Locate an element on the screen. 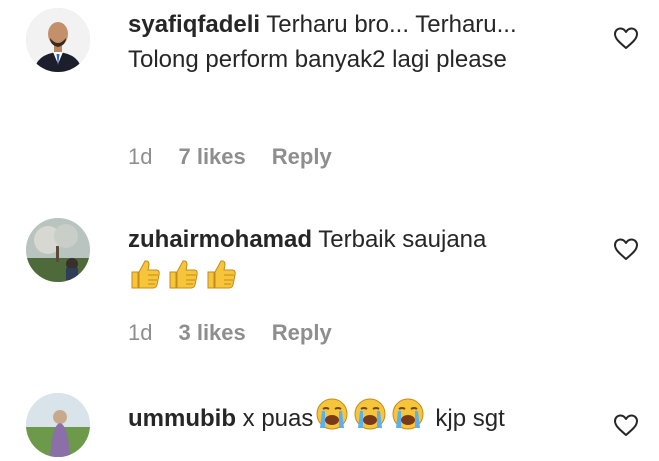 The width and height of the screenshot is (659, 461). comment-text: zuhairmohamad Terbaik saujana is located at coordinates (358, 259).